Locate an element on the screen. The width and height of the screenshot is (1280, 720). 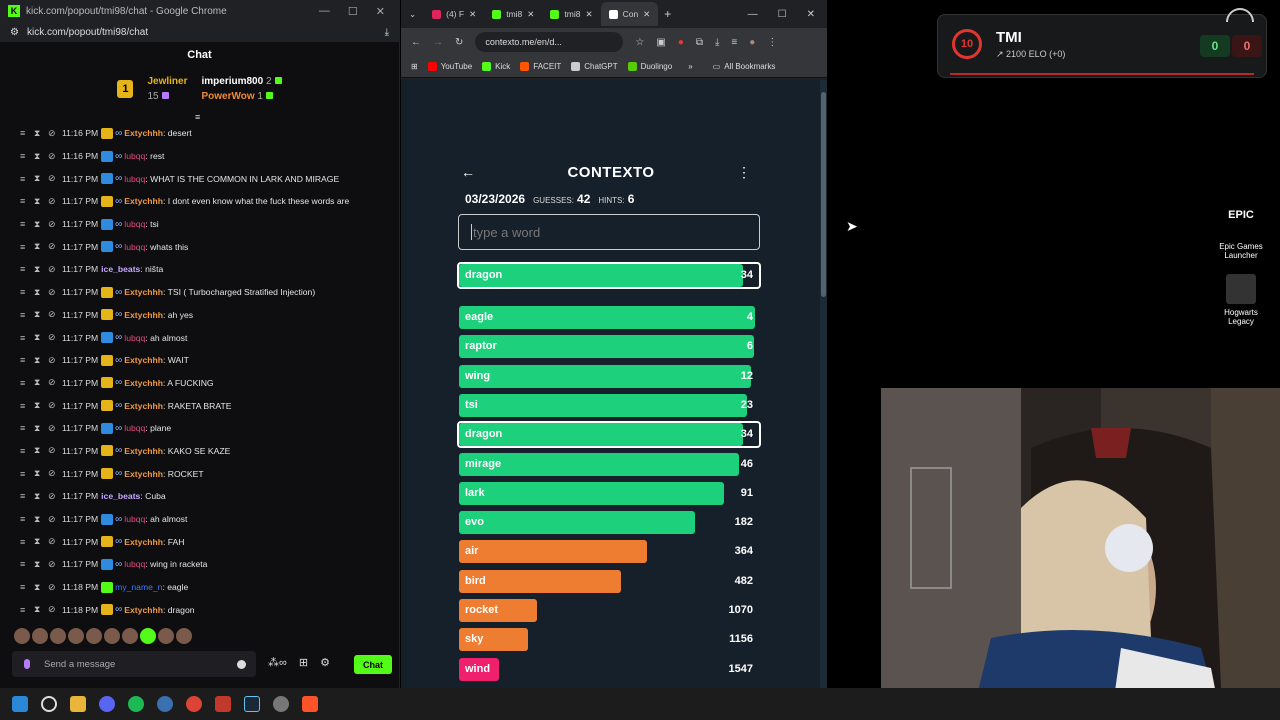
browser-tab-2: tmi8 ✕ is located at coordinates (513, 14).